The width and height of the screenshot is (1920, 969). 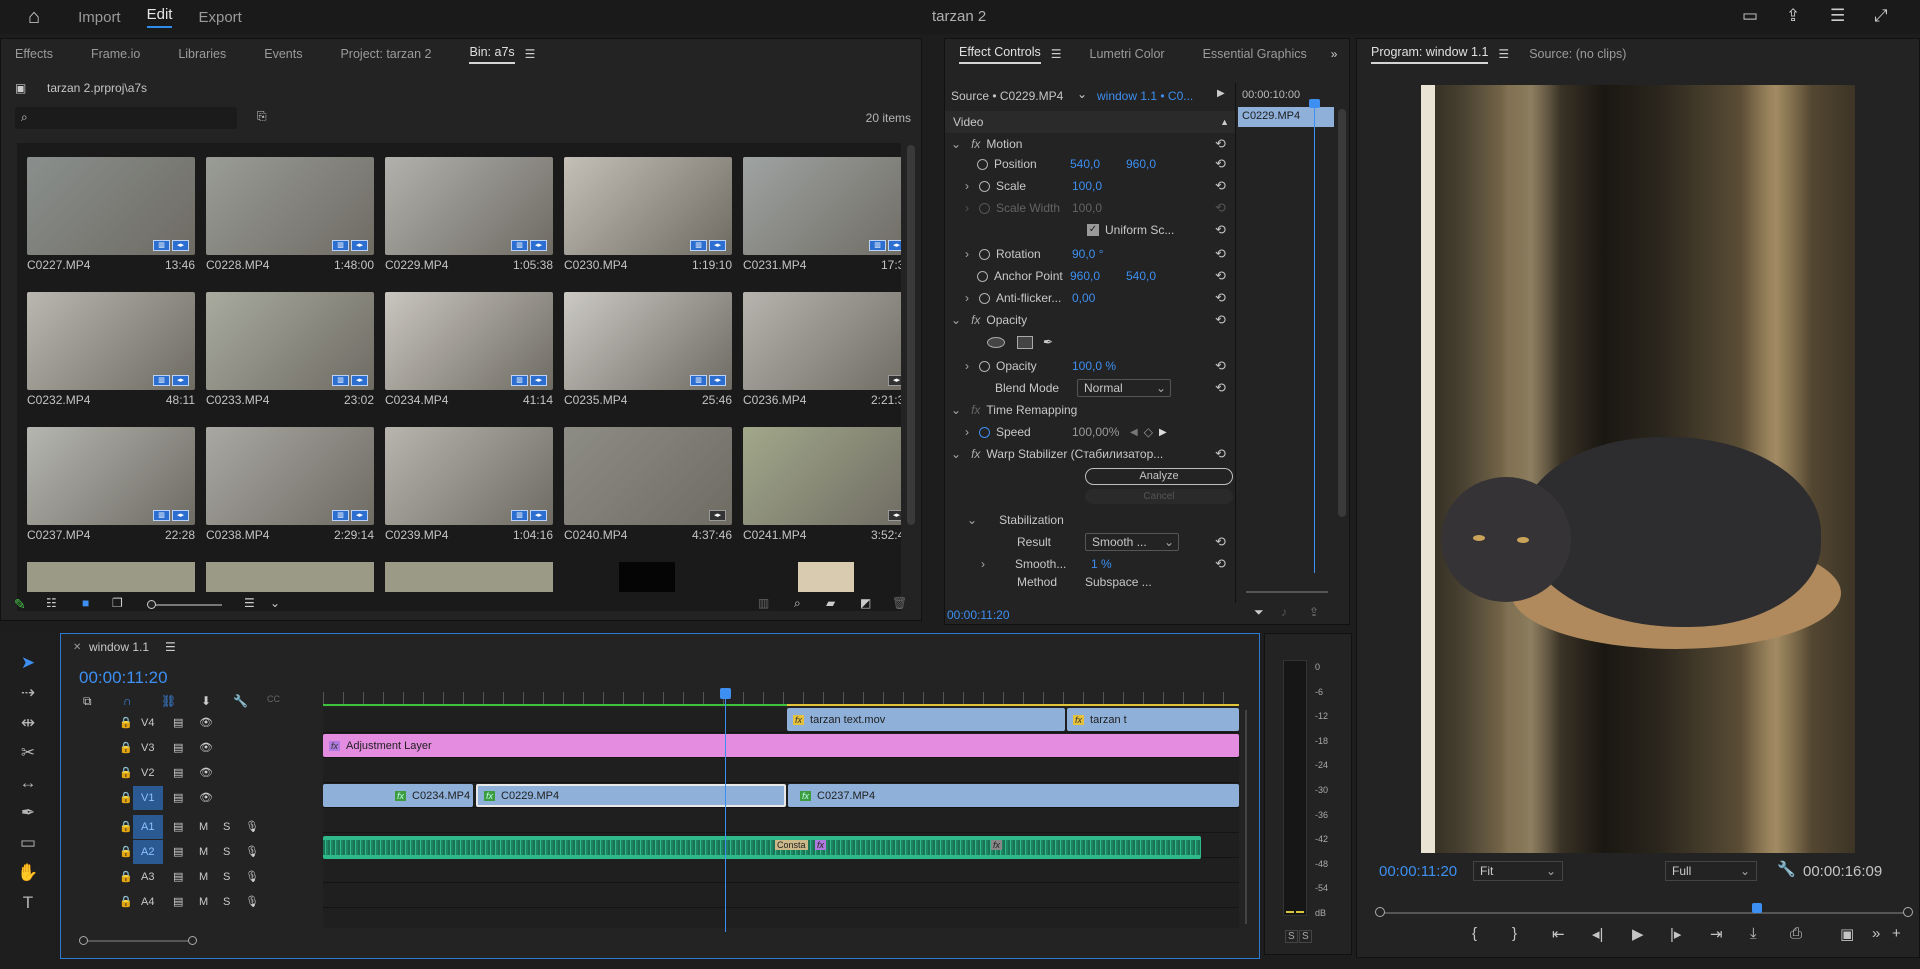 I want to click on tab-program: Program: window 1.1, so click(x=1430, y=54).